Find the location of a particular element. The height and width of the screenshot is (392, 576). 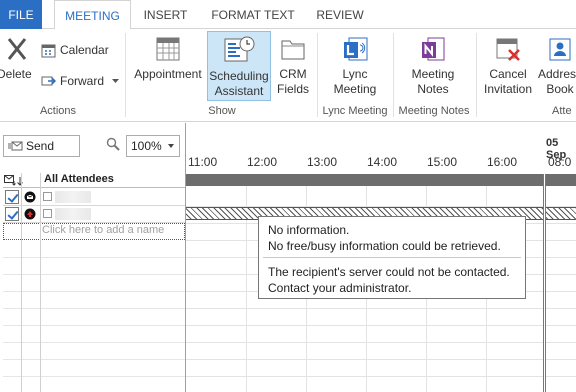

time-label: 08:0 is located at coordinates (560, 162).